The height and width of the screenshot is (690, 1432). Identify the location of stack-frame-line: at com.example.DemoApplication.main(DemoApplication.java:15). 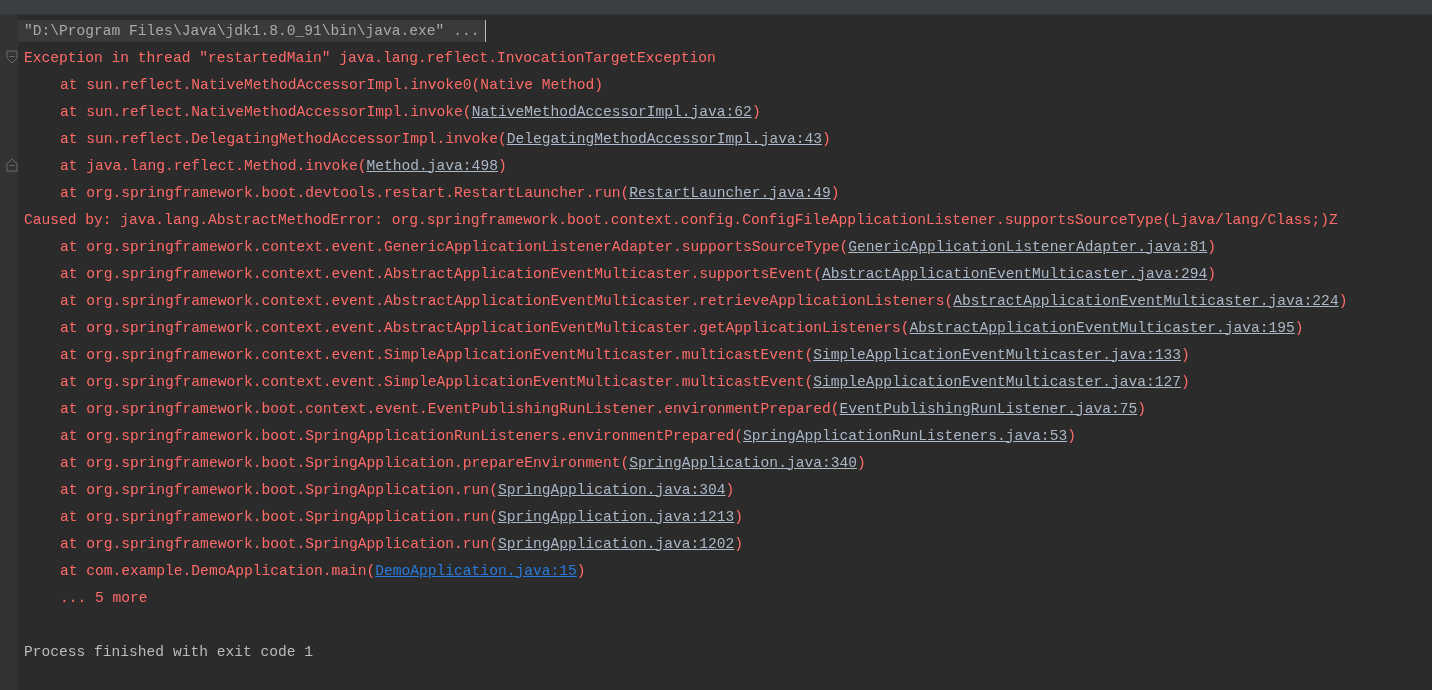
(323, 570).